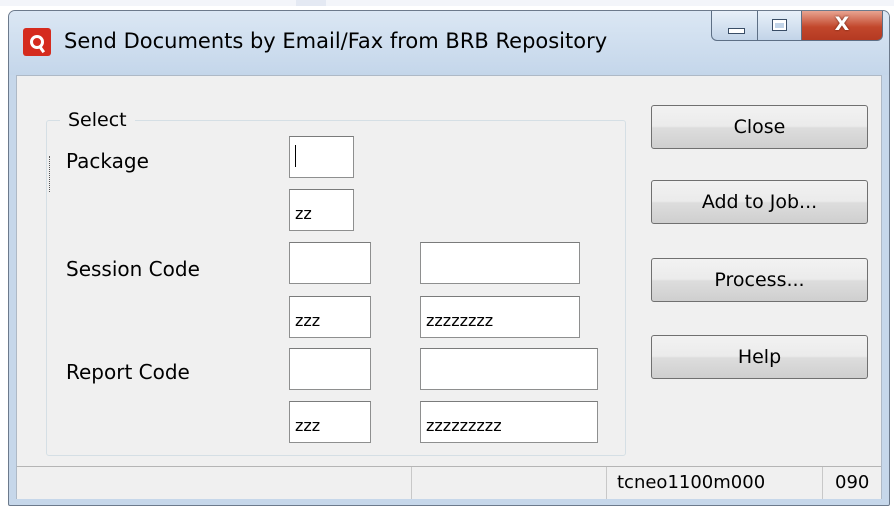 This screenshot has height=509, width=894. What do you see at coordinates (321, 157) in the screenshot?
I see `package-from-input` at bounding box center [321, 157].